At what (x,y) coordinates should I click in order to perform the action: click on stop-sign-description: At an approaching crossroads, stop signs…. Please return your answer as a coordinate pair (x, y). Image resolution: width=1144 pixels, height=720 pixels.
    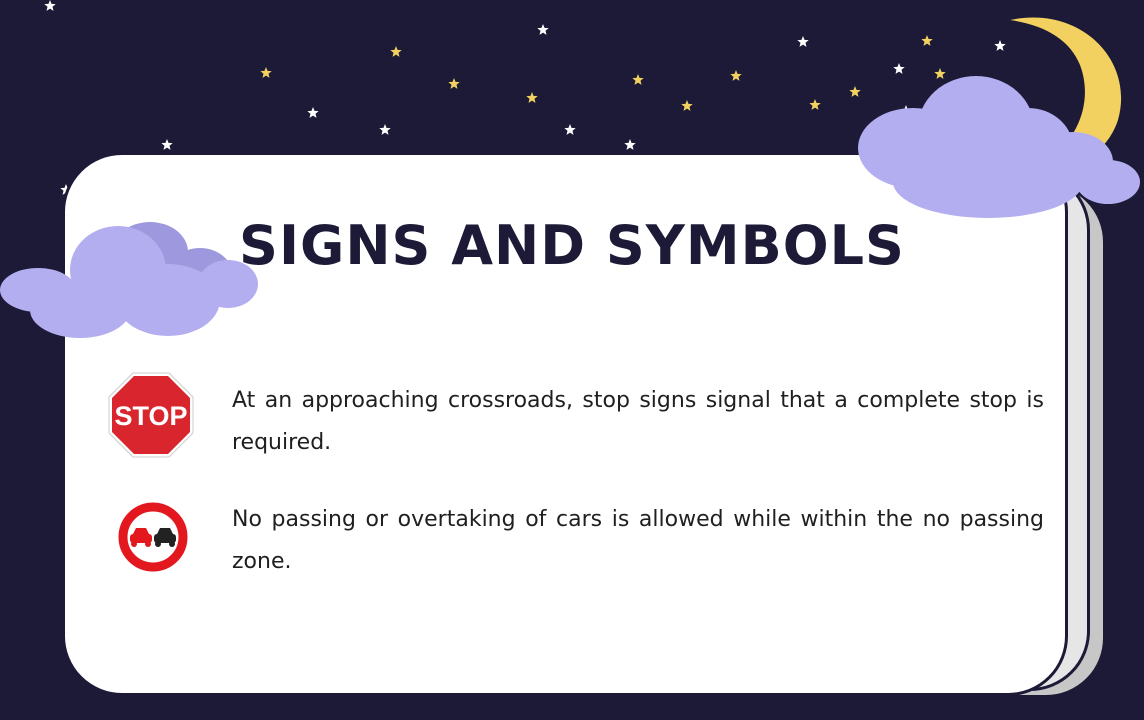
    Looking at the image, I should click on (638, 421).